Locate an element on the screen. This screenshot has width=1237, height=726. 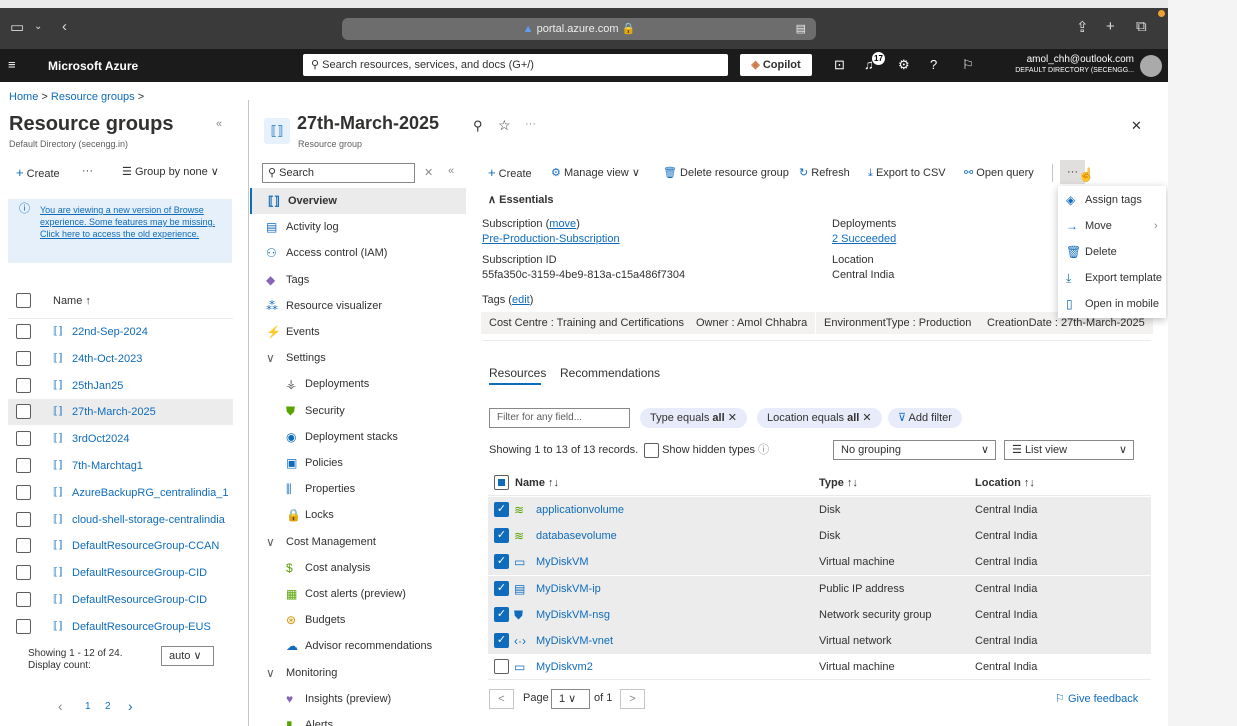
table-row: ✓ ▭ MyDiskVM Virtual machine Central India is located at coordinates (819, 562).